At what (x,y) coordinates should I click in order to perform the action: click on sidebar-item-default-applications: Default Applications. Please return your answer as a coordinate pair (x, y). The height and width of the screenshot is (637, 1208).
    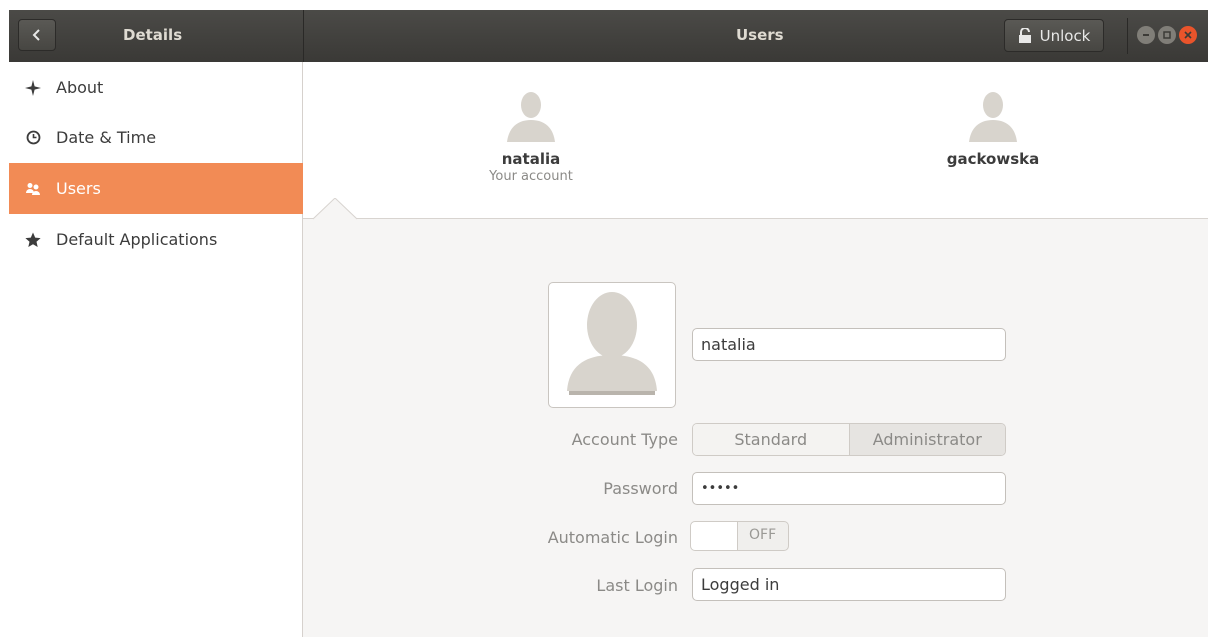
    Looking at the image, I should click on (156, 239).